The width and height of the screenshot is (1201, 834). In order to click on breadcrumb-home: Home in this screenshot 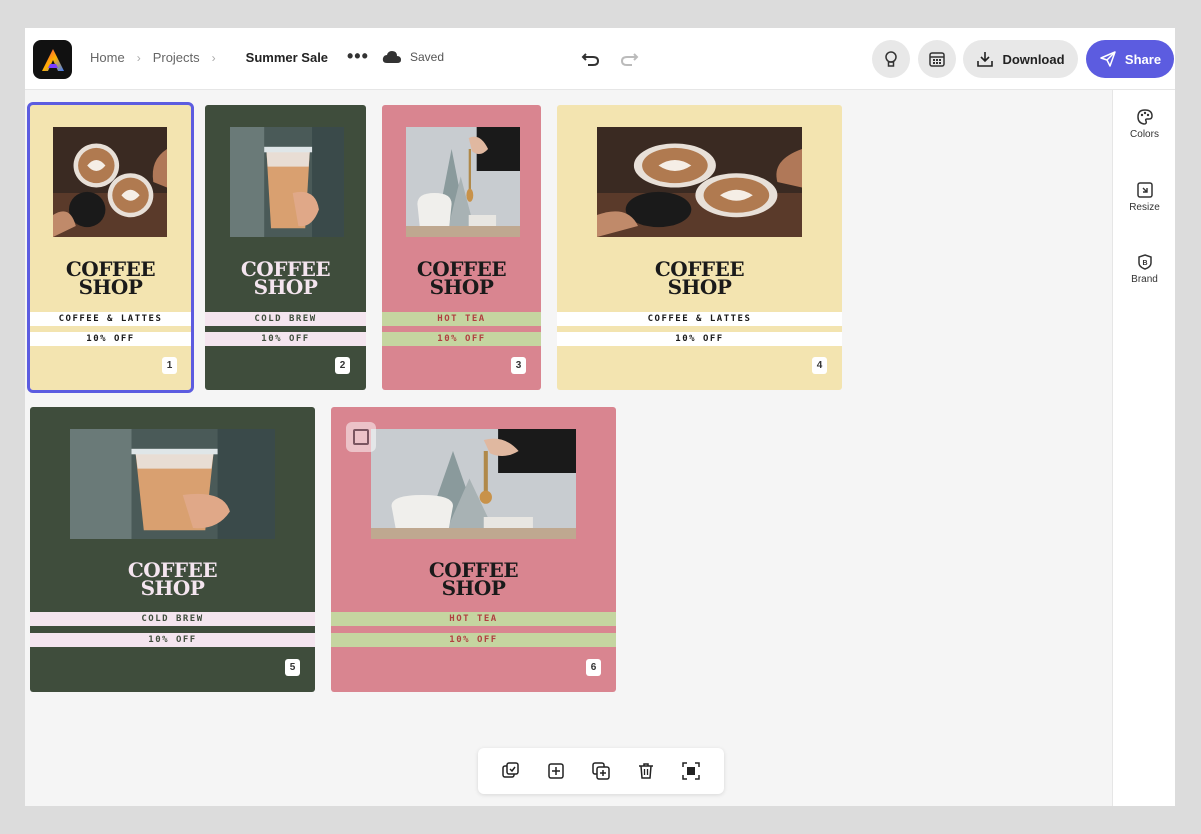, I will do `click(107, 57)`.